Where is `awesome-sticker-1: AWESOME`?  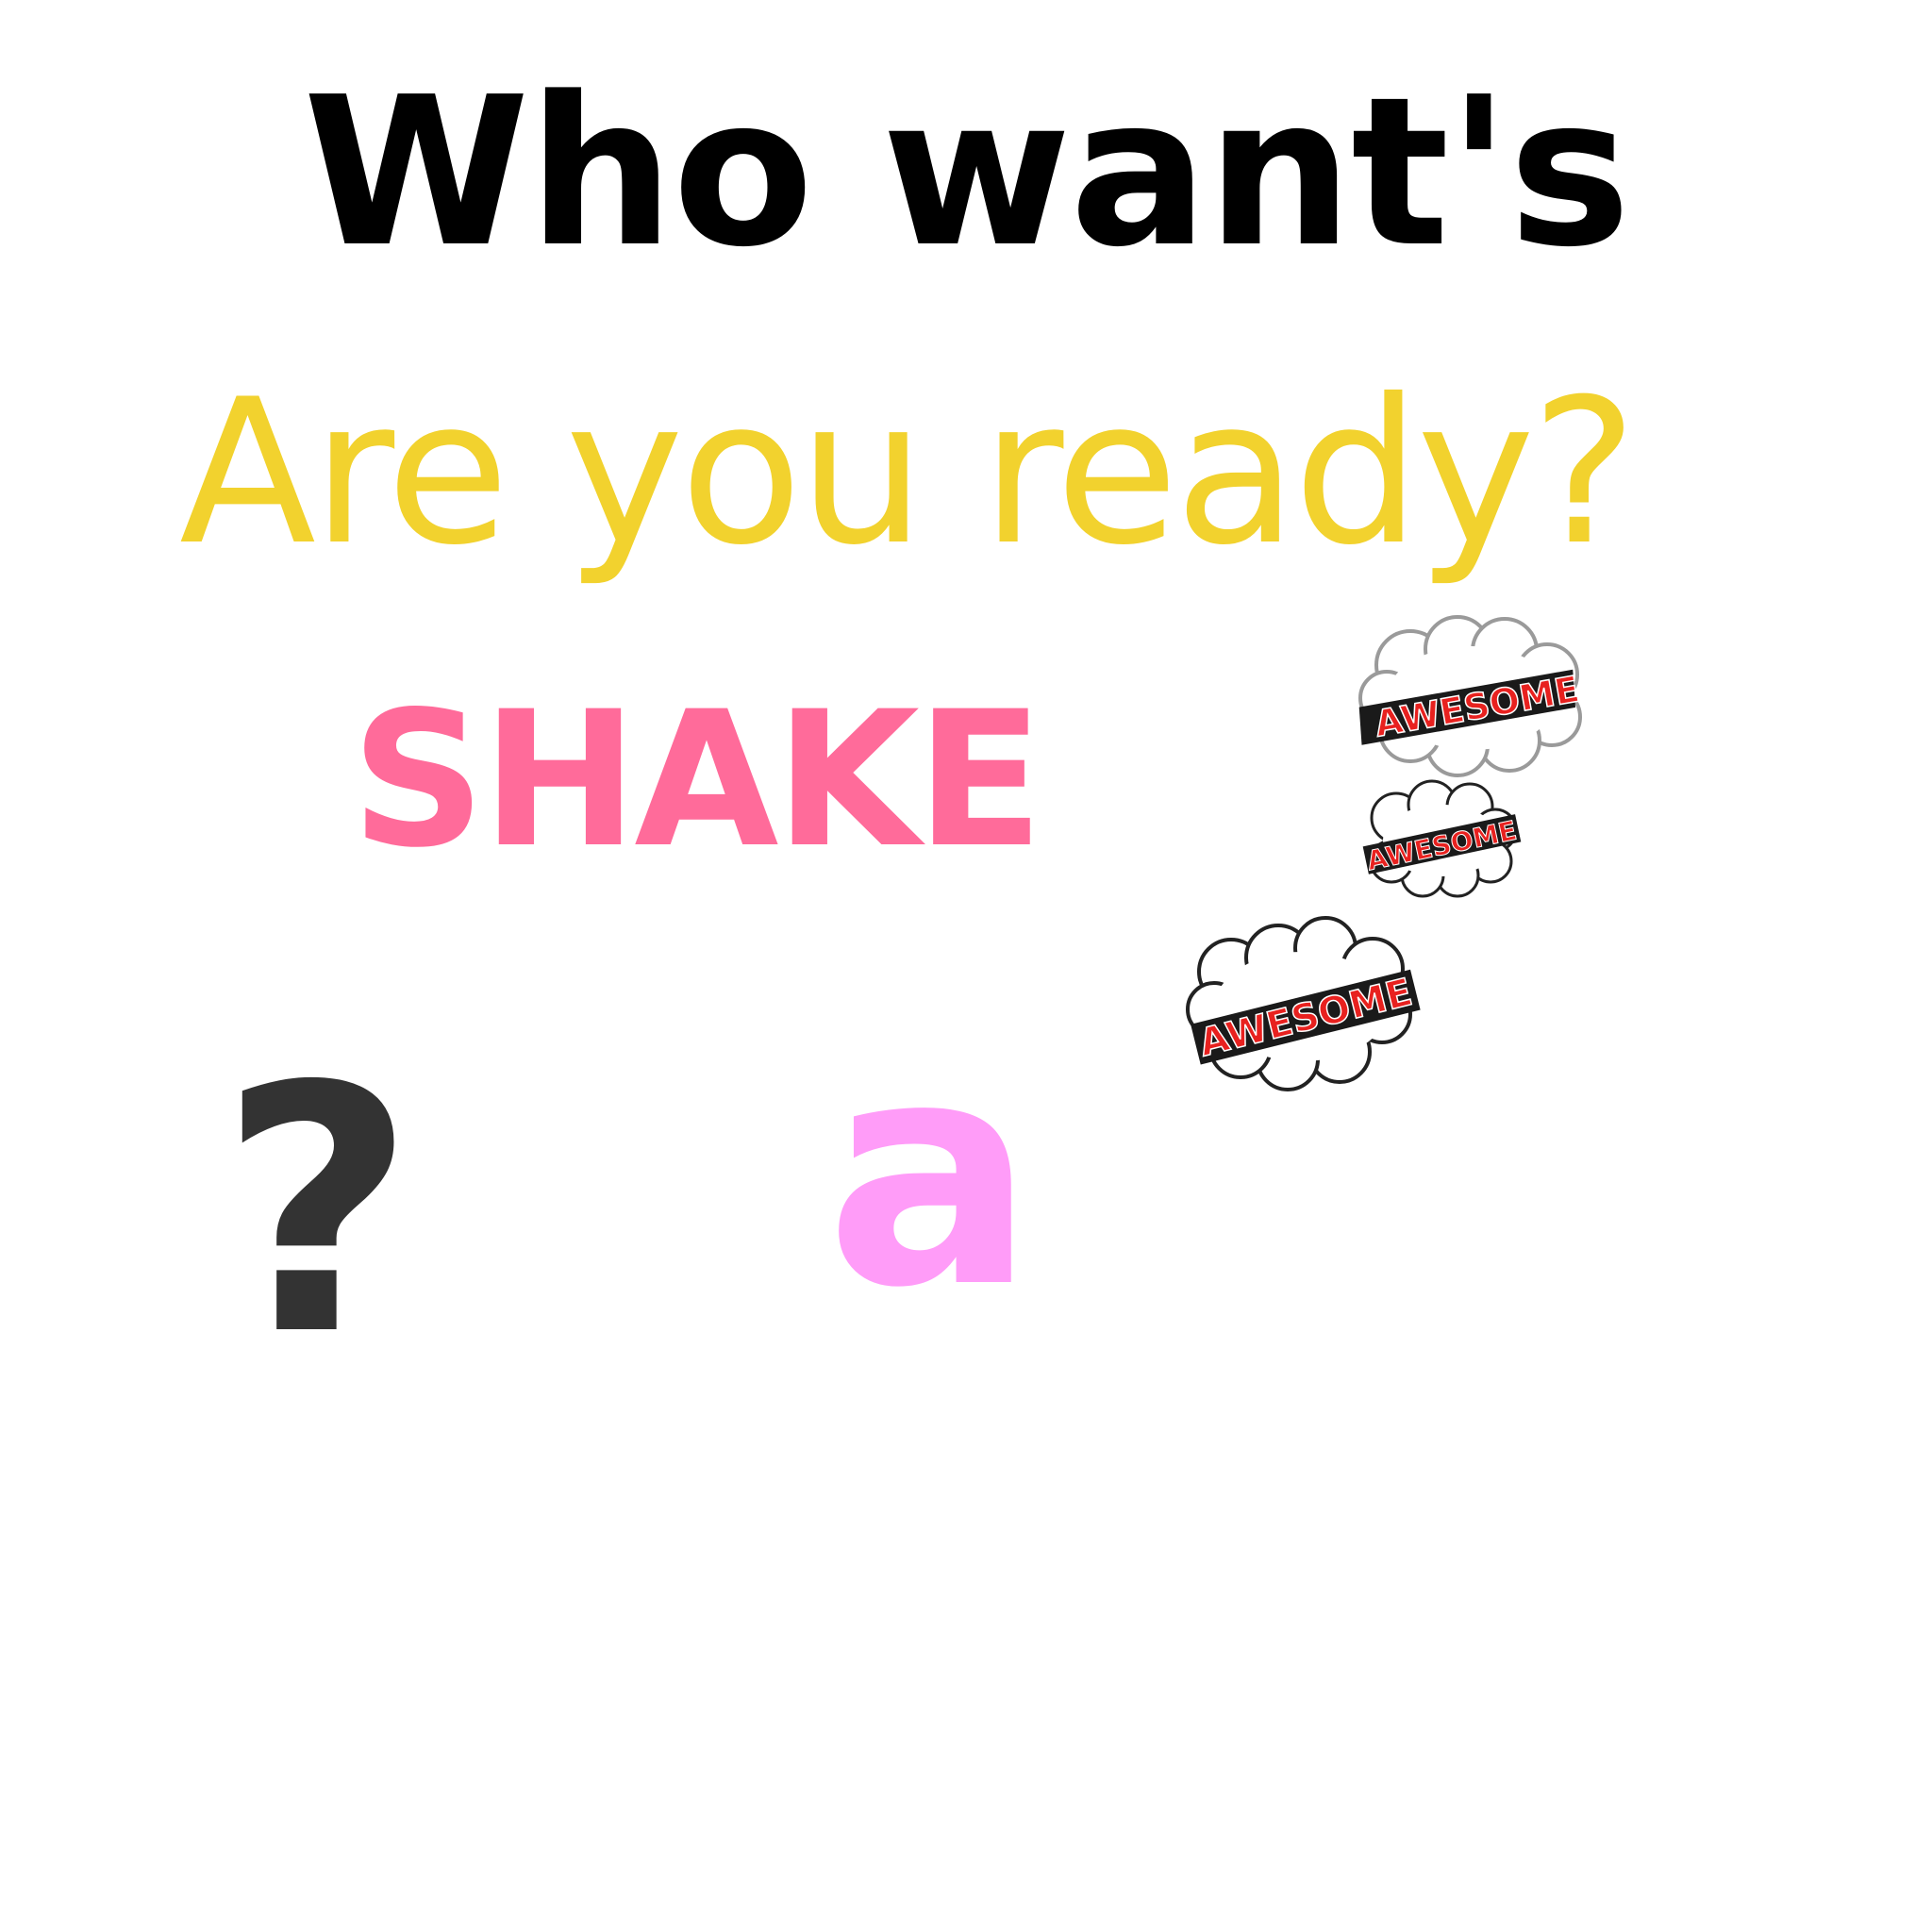 awesome-sticker-1: AWESOME is located at coordinates (1476, 698).